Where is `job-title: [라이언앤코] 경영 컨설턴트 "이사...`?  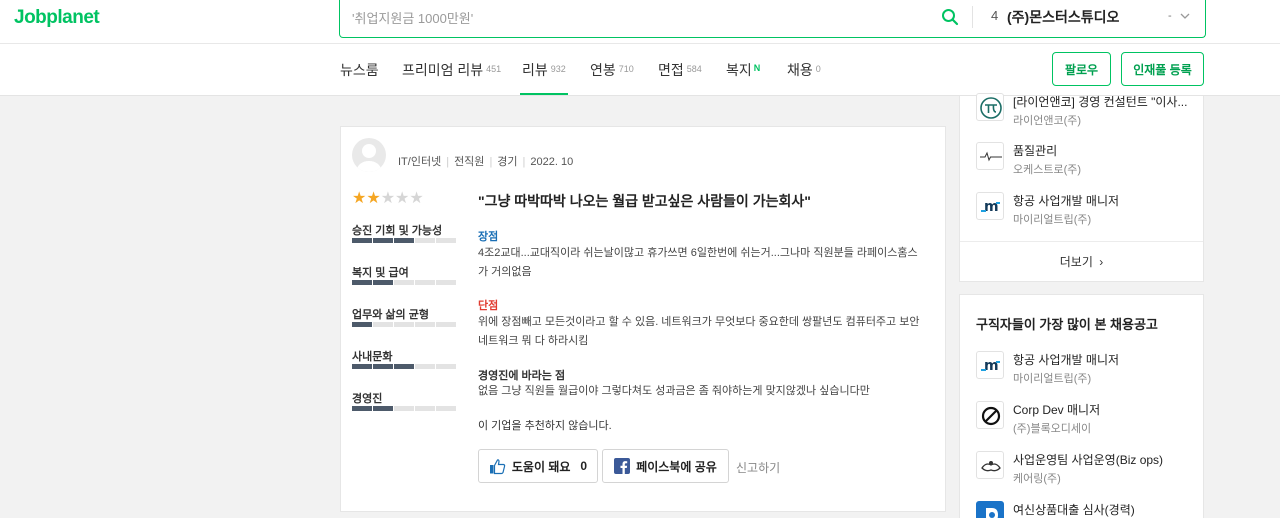
job-title: [라이언앤코] 경영 컨설턴트 "이사... is located at coordinates (1100, 102).